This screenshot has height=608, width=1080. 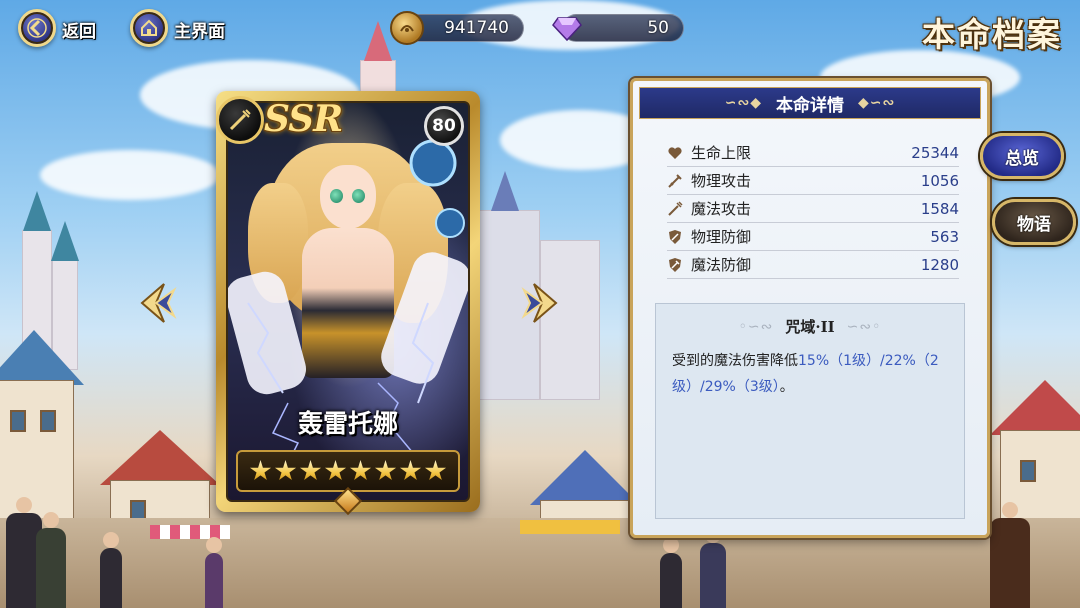 I want to click on skill-description: 受到的魔法伤害降低15%（1级）/22%（2级）/29%（3级）。, so click(x=811, y=374).